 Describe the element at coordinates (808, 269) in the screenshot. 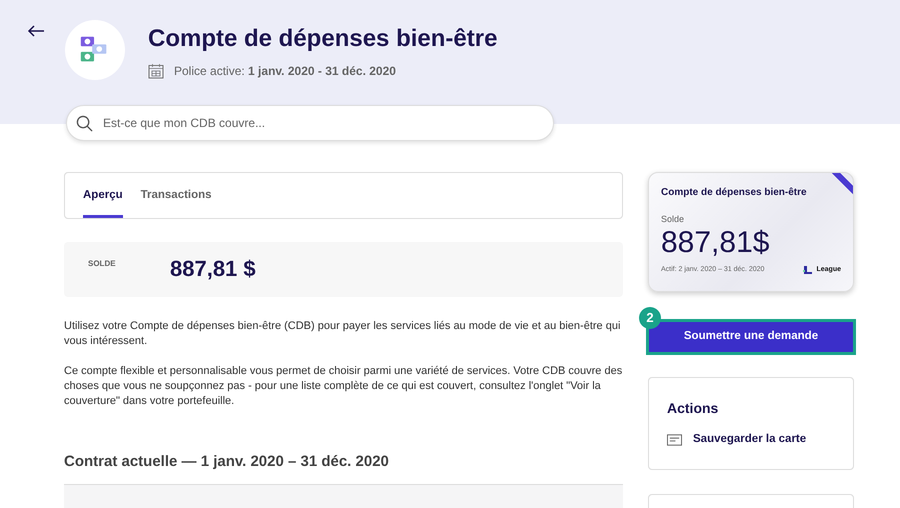

I see `brand-logo-icon` at that location.